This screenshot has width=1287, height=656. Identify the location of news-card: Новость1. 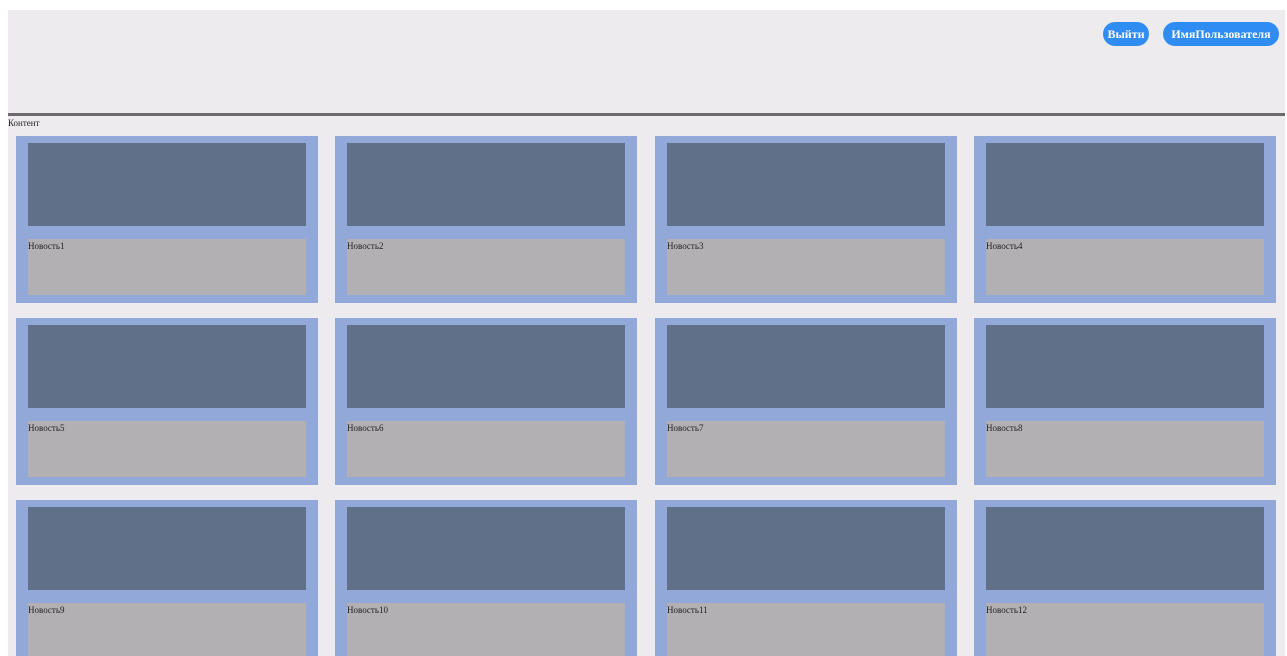
(167, 219).